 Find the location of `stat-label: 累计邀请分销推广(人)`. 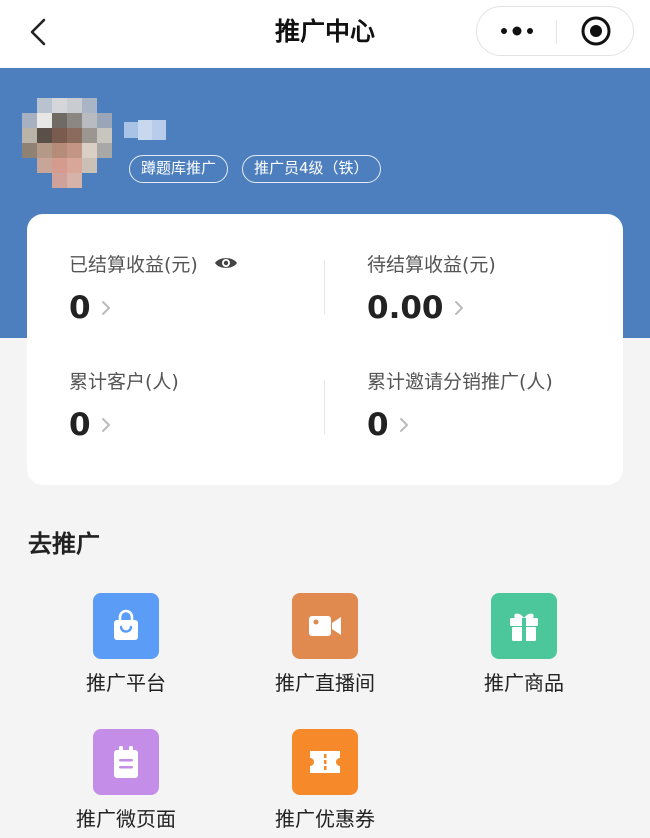

stat-label: 累计邀请分销推广(人) is located at coordinates (460, 381).